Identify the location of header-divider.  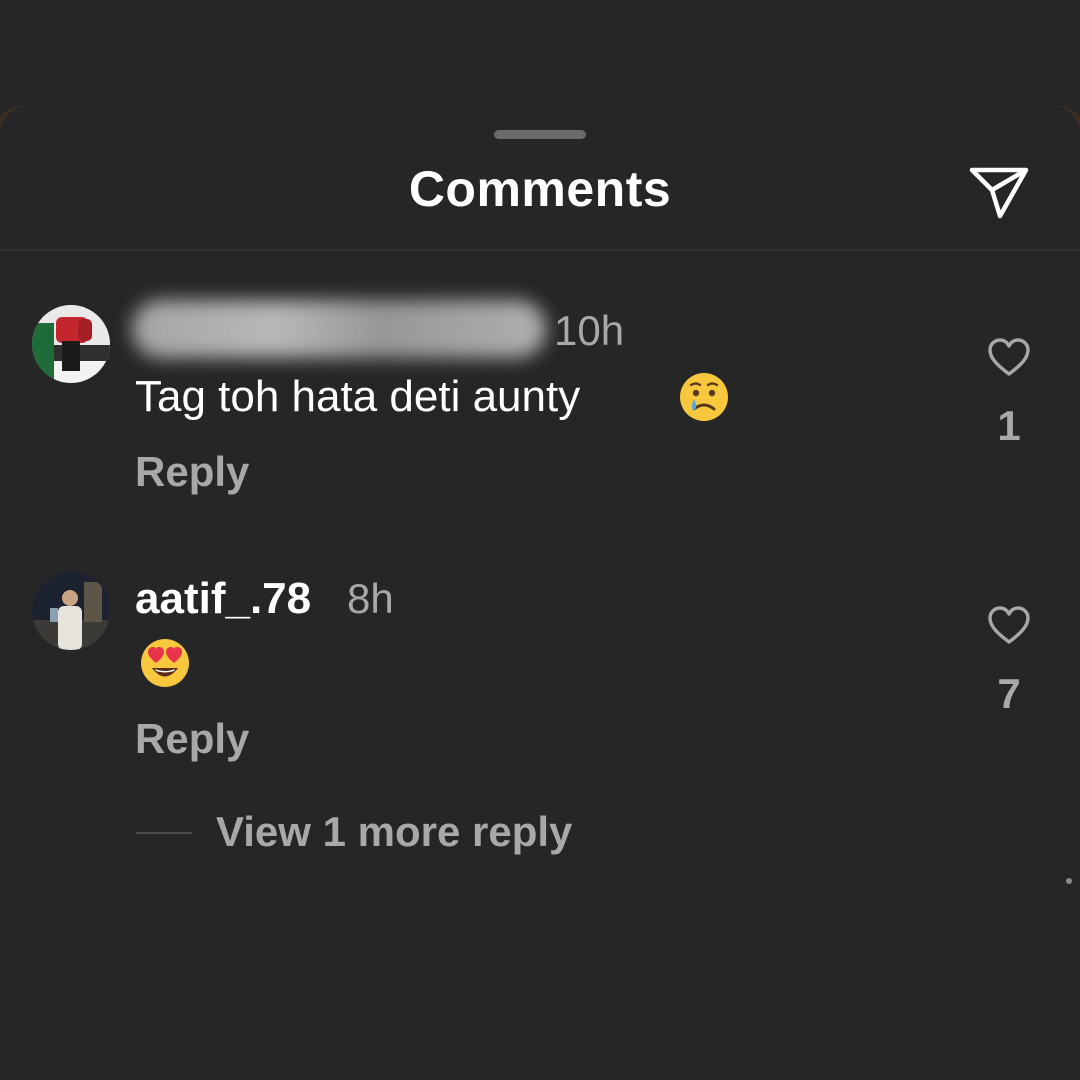
(540, 250).